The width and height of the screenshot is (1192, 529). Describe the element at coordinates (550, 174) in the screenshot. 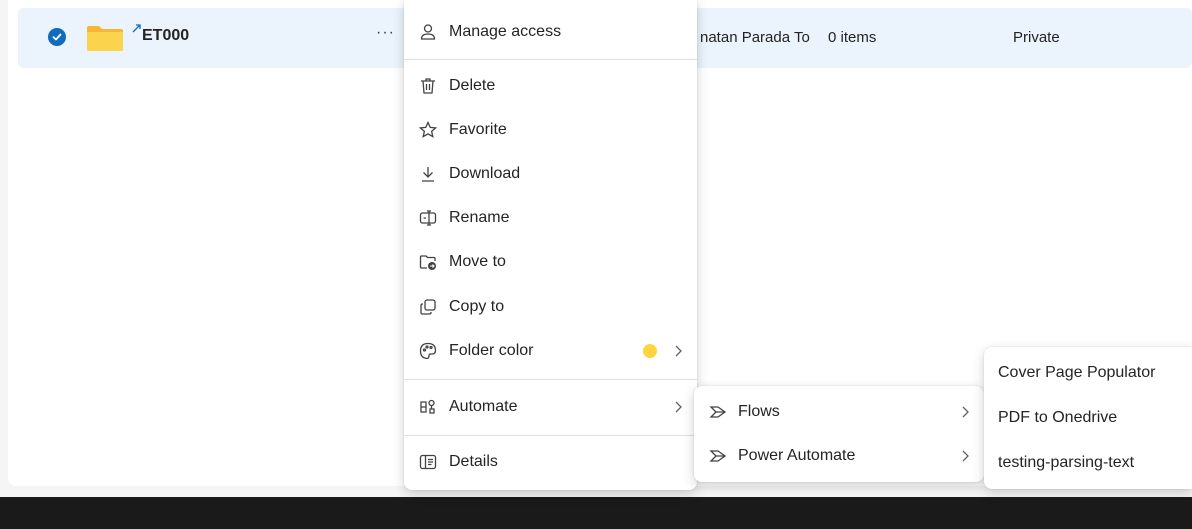

I see `menu-item-download: Download` at that location.